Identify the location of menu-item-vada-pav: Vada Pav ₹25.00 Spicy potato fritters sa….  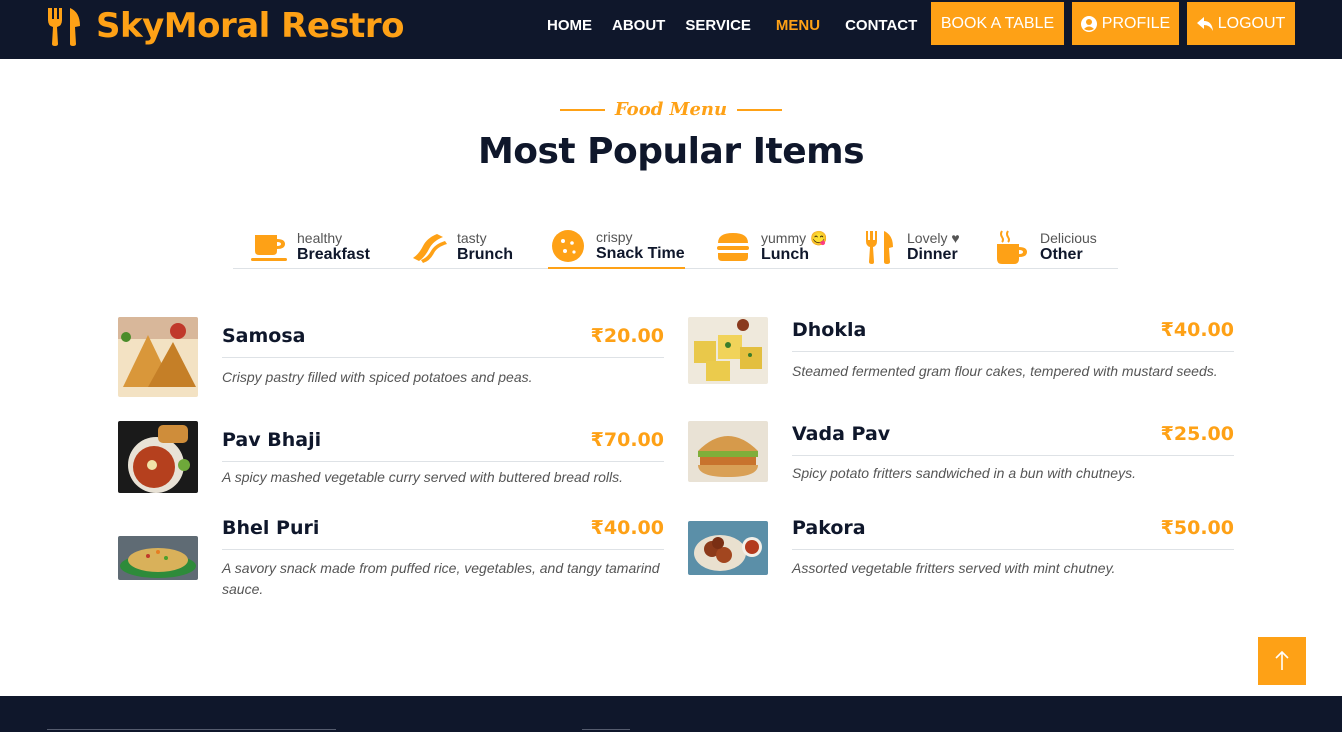
(961, 461).